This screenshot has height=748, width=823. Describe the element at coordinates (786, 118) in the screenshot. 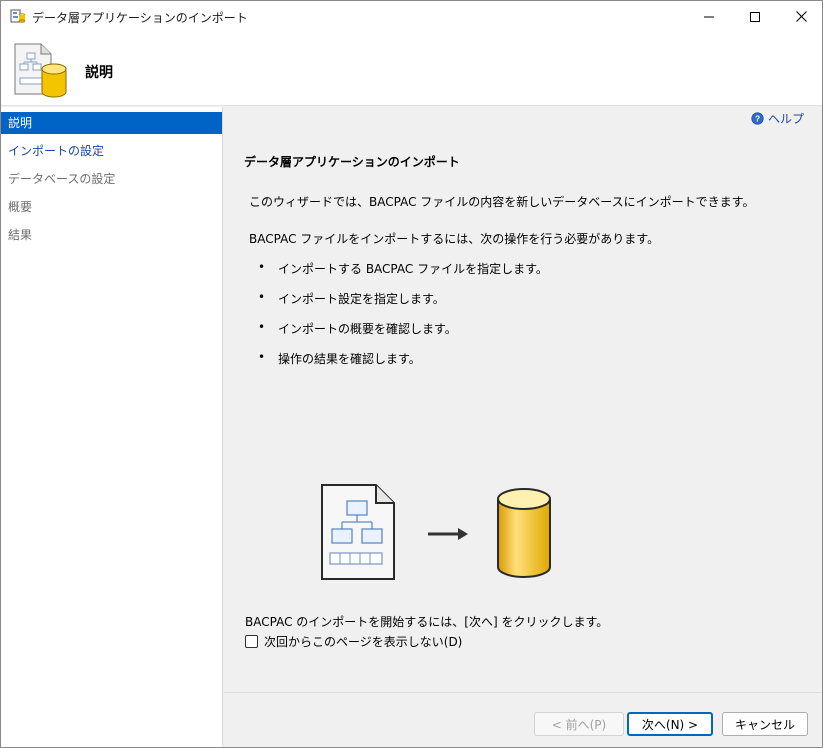

I see `help-label: ヘルプ` at that location.